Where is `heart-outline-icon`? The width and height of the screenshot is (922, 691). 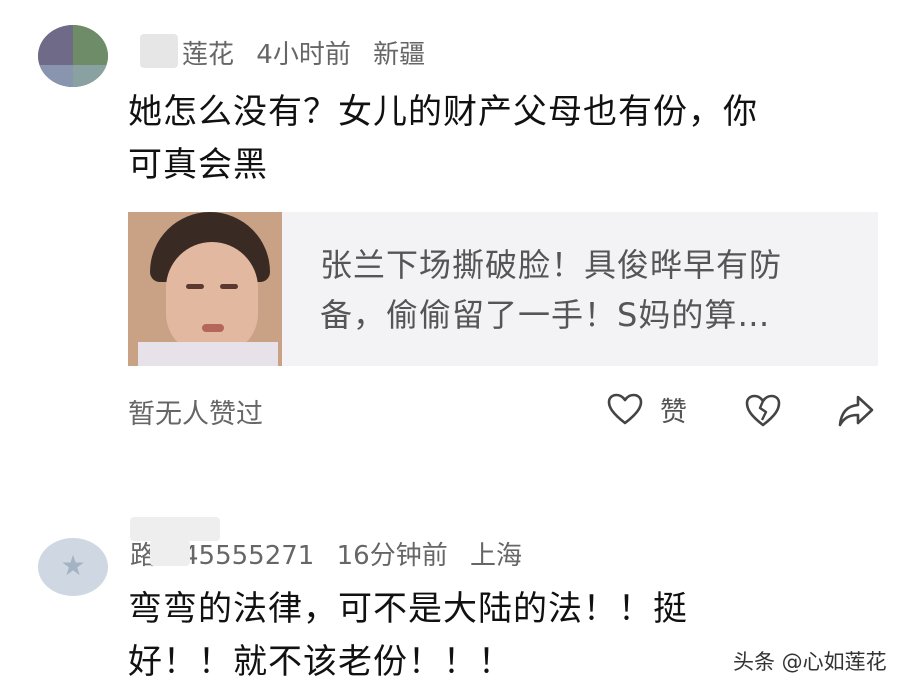 heart-outline-icon is located at coordinates (625, 409).